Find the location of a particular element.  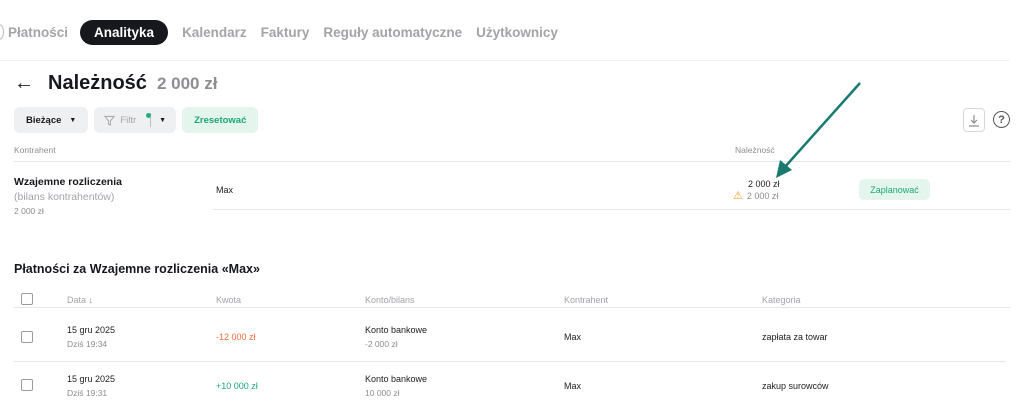

warning-icon: ⚠ is located at coordinates (738, 196).